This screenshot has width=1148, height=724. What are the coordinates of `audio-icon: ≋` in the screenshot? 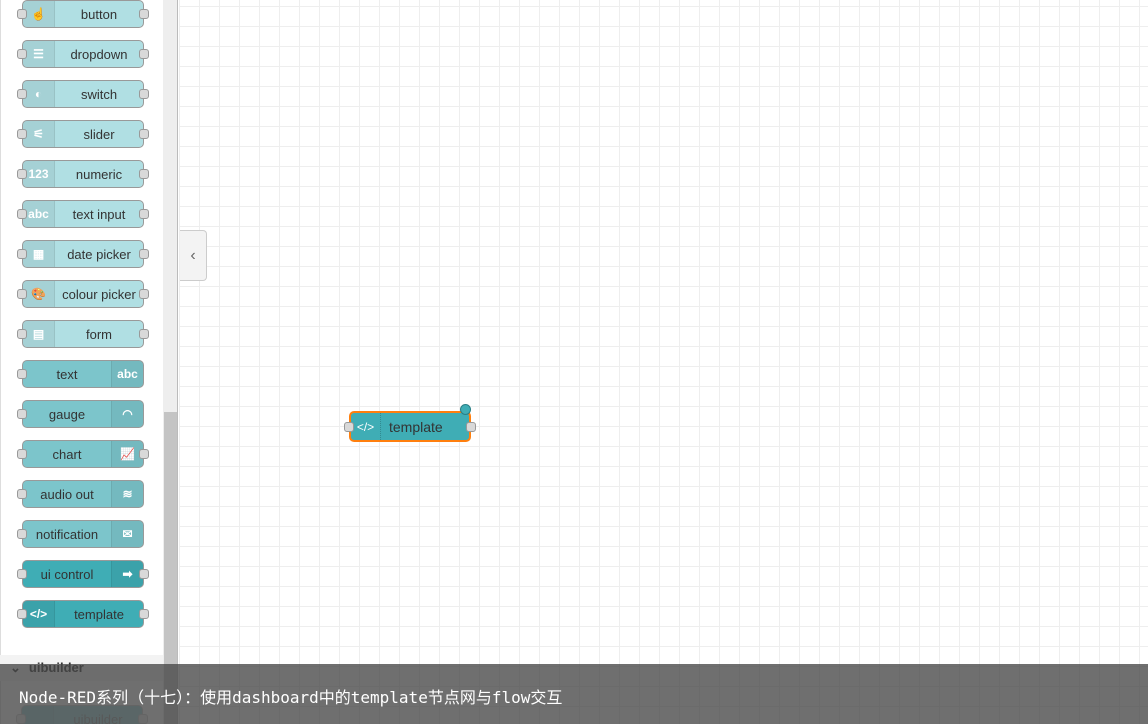 It's located at (127, 494).